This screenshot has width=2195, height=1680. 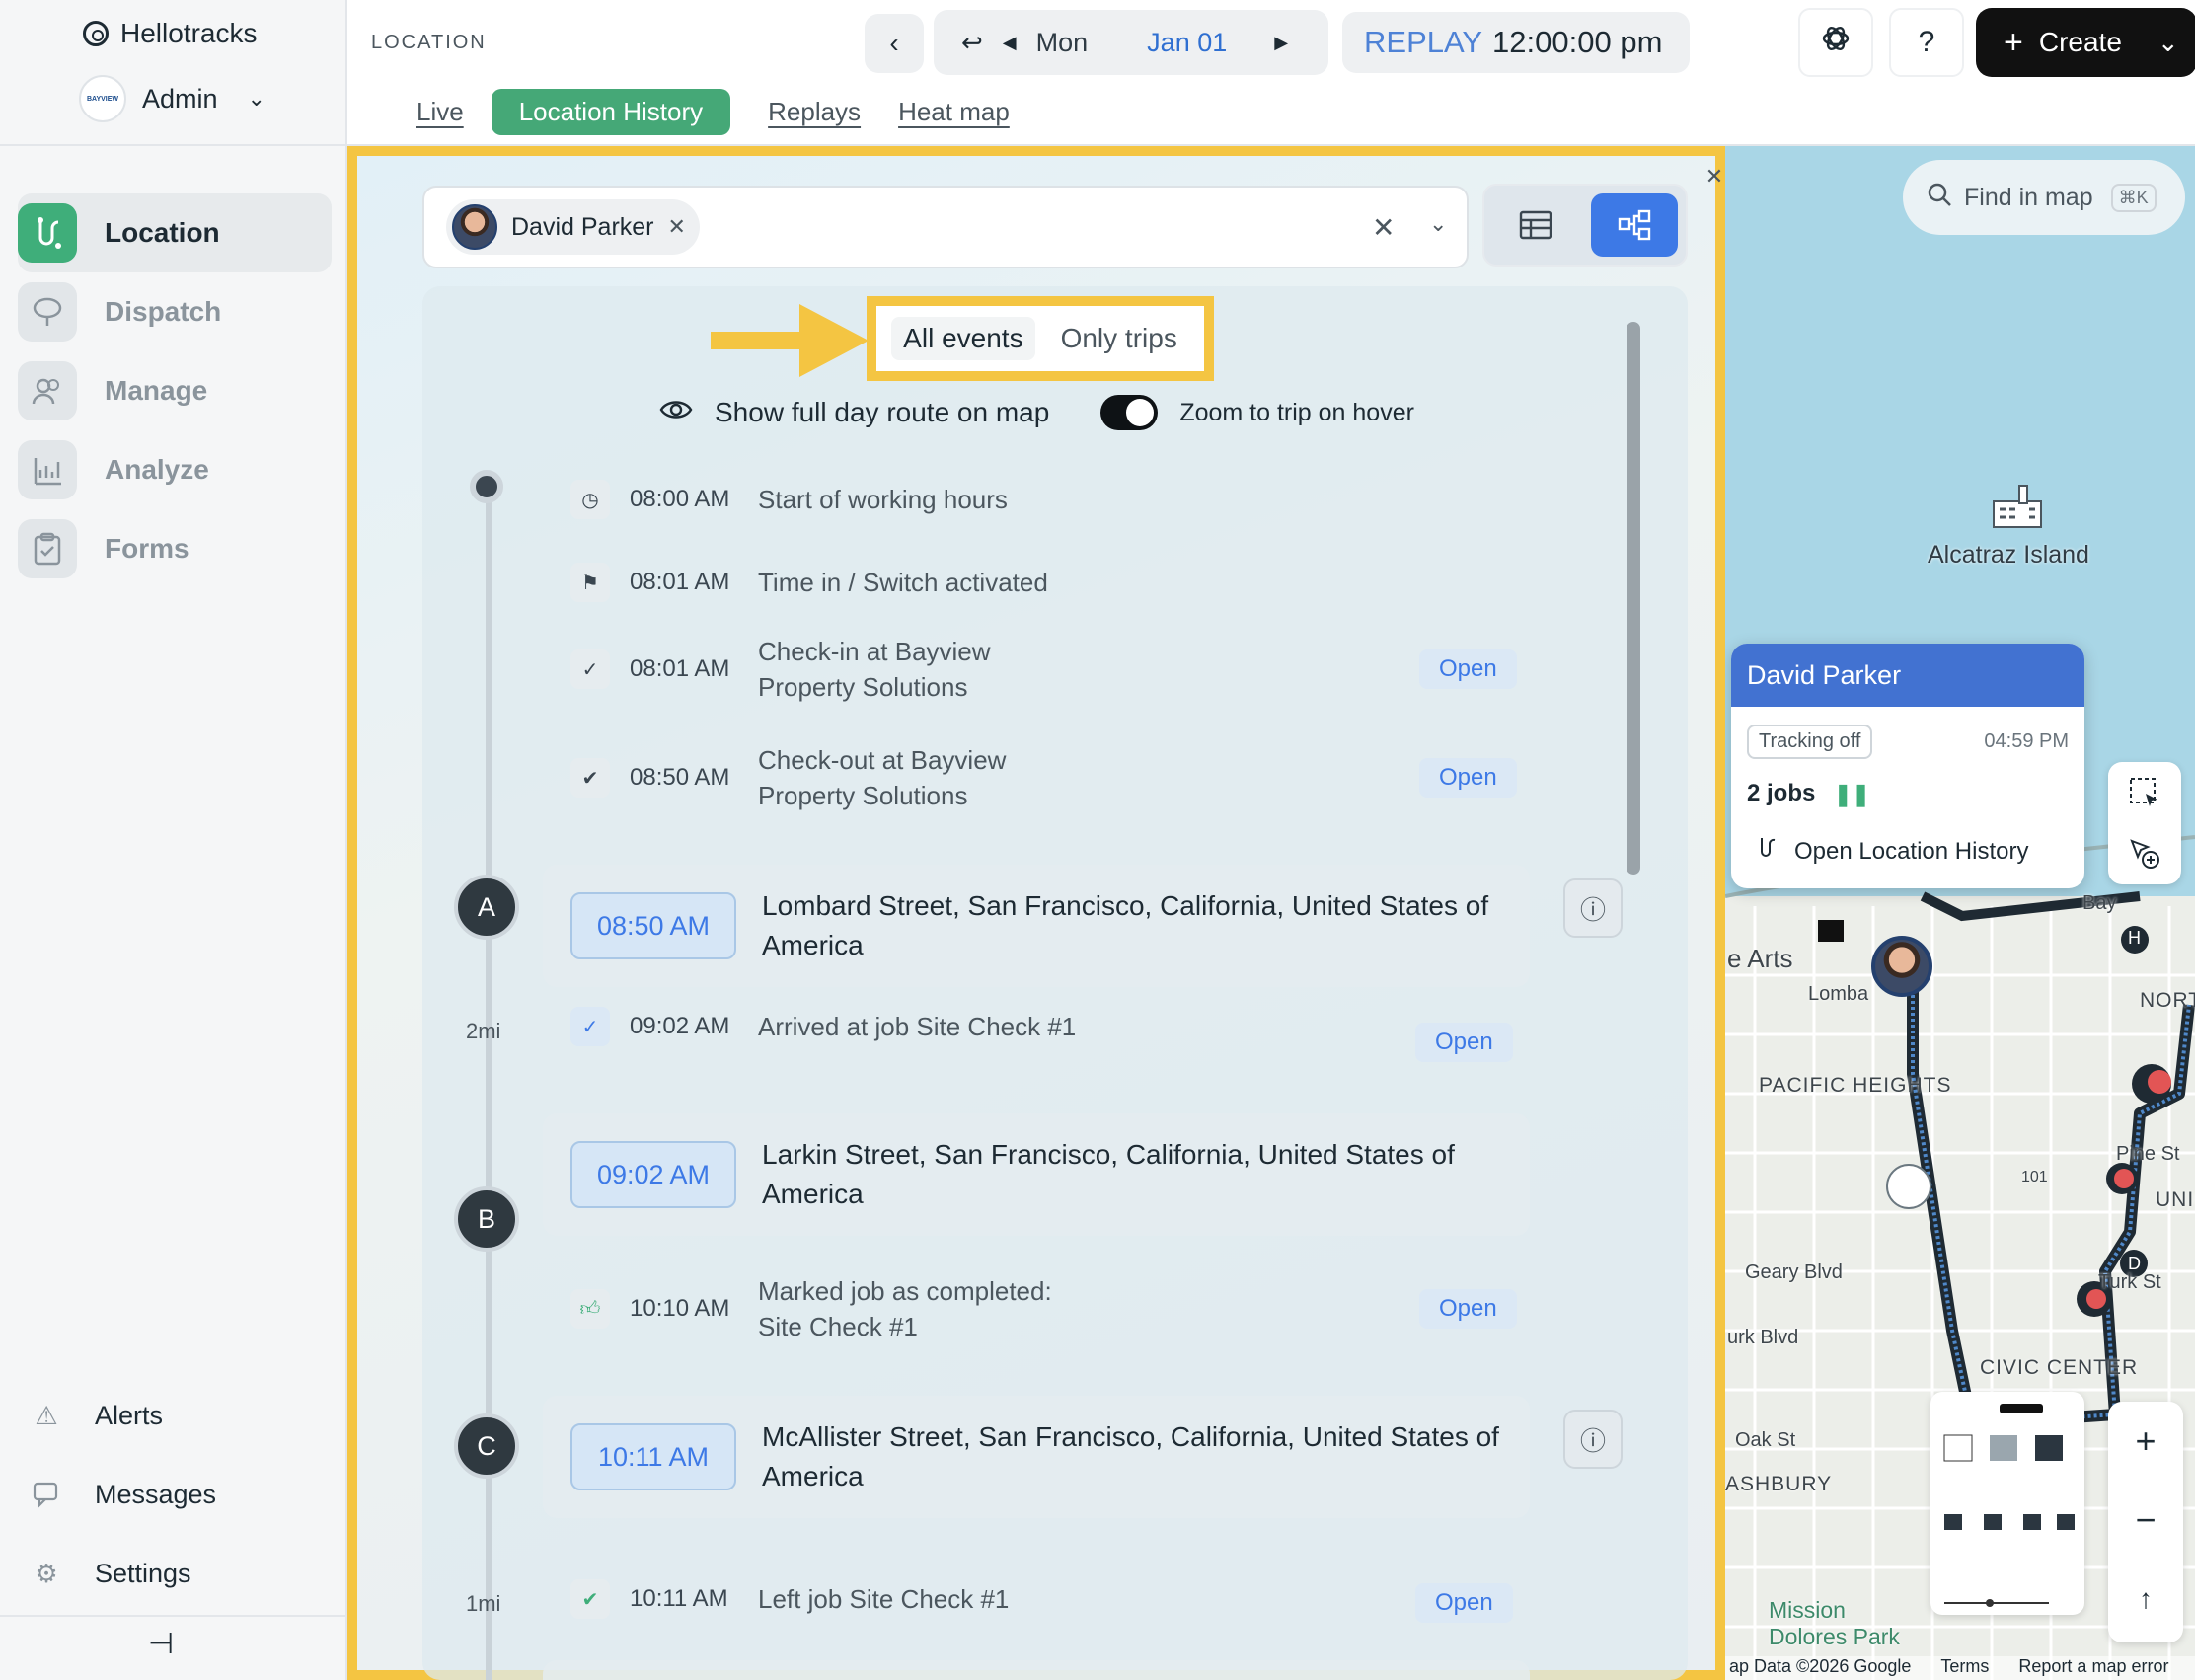 I want to click on hellotracks-logo-icon, so click(x=96, y=33).